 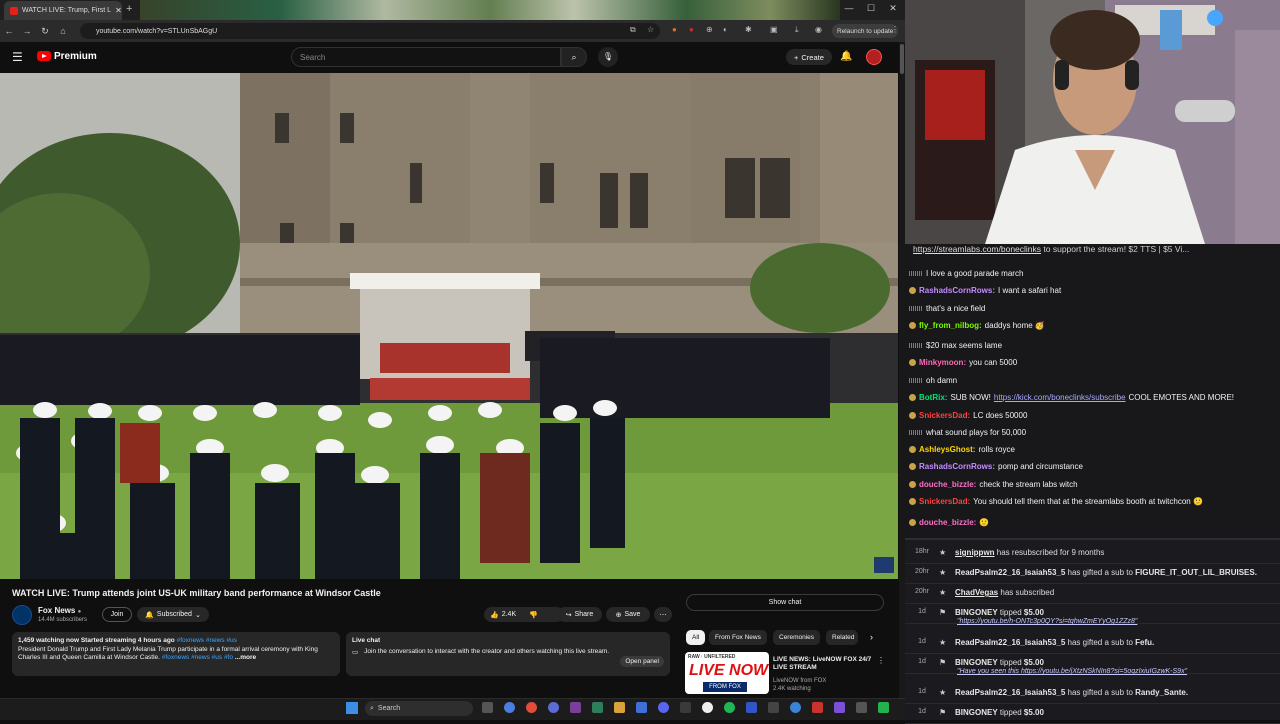 I want to click on url-field: youtube.com/watch?v=STLUnSbAGgU, so click(x=370, y=31).